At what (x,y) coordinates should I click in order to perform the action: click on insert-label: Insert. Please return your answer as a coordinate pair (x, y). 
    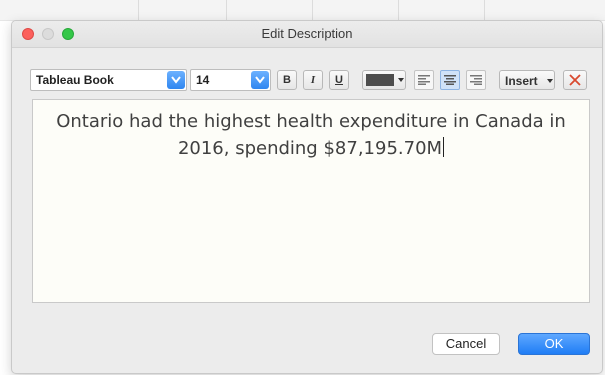
    Looking at the image, I should click on (521, 81).